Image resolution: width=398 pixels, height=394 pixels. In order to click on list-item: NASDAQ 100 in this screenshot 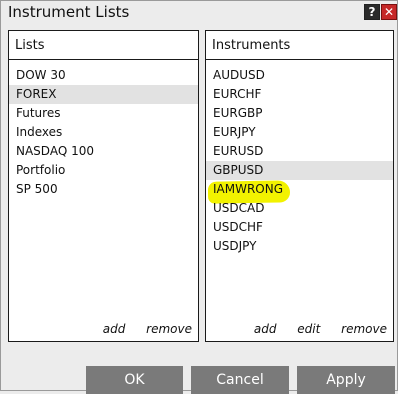, I will do `click(103, 151)`.